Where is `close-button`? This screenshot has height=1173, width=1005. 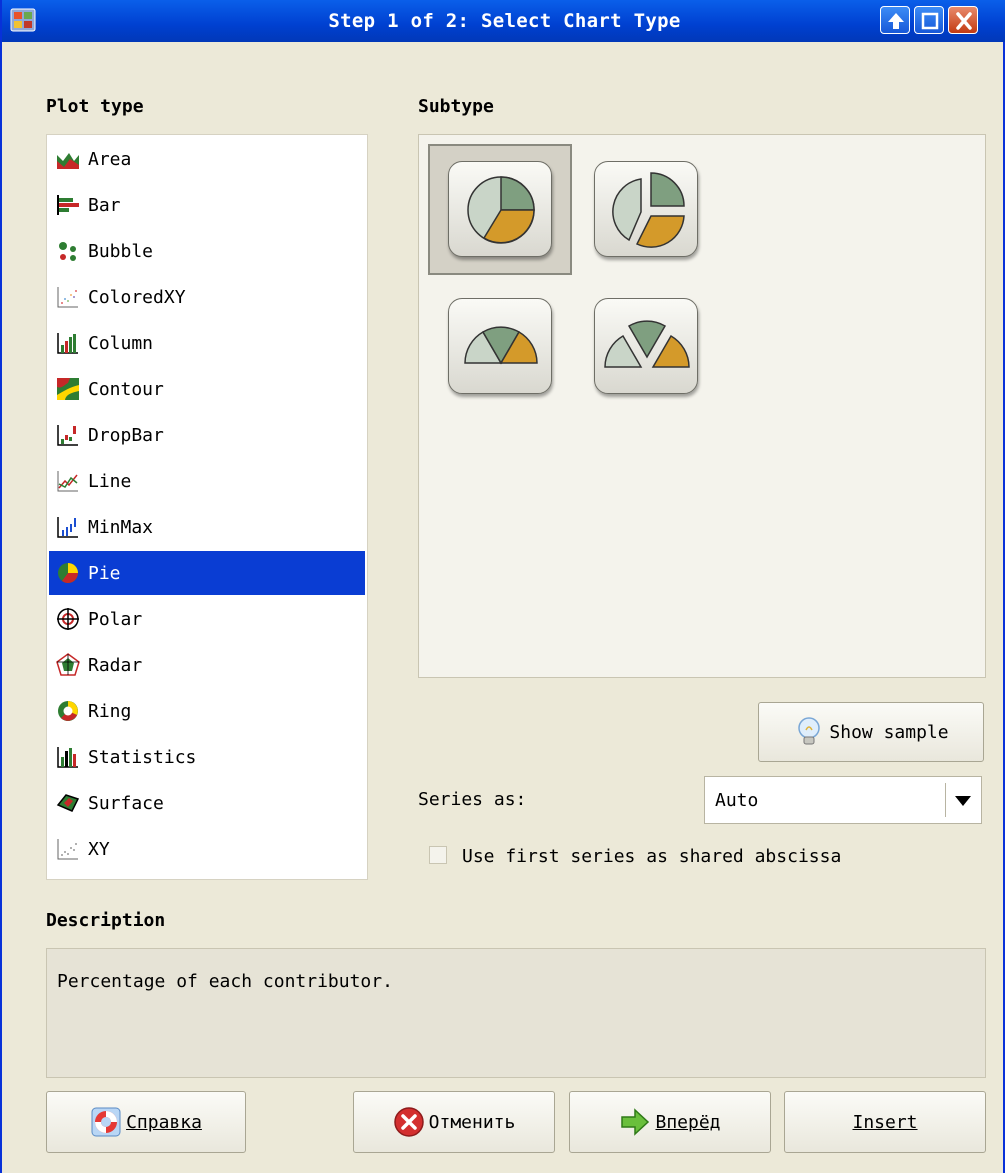 close-button is located at coordinates (963, 20).